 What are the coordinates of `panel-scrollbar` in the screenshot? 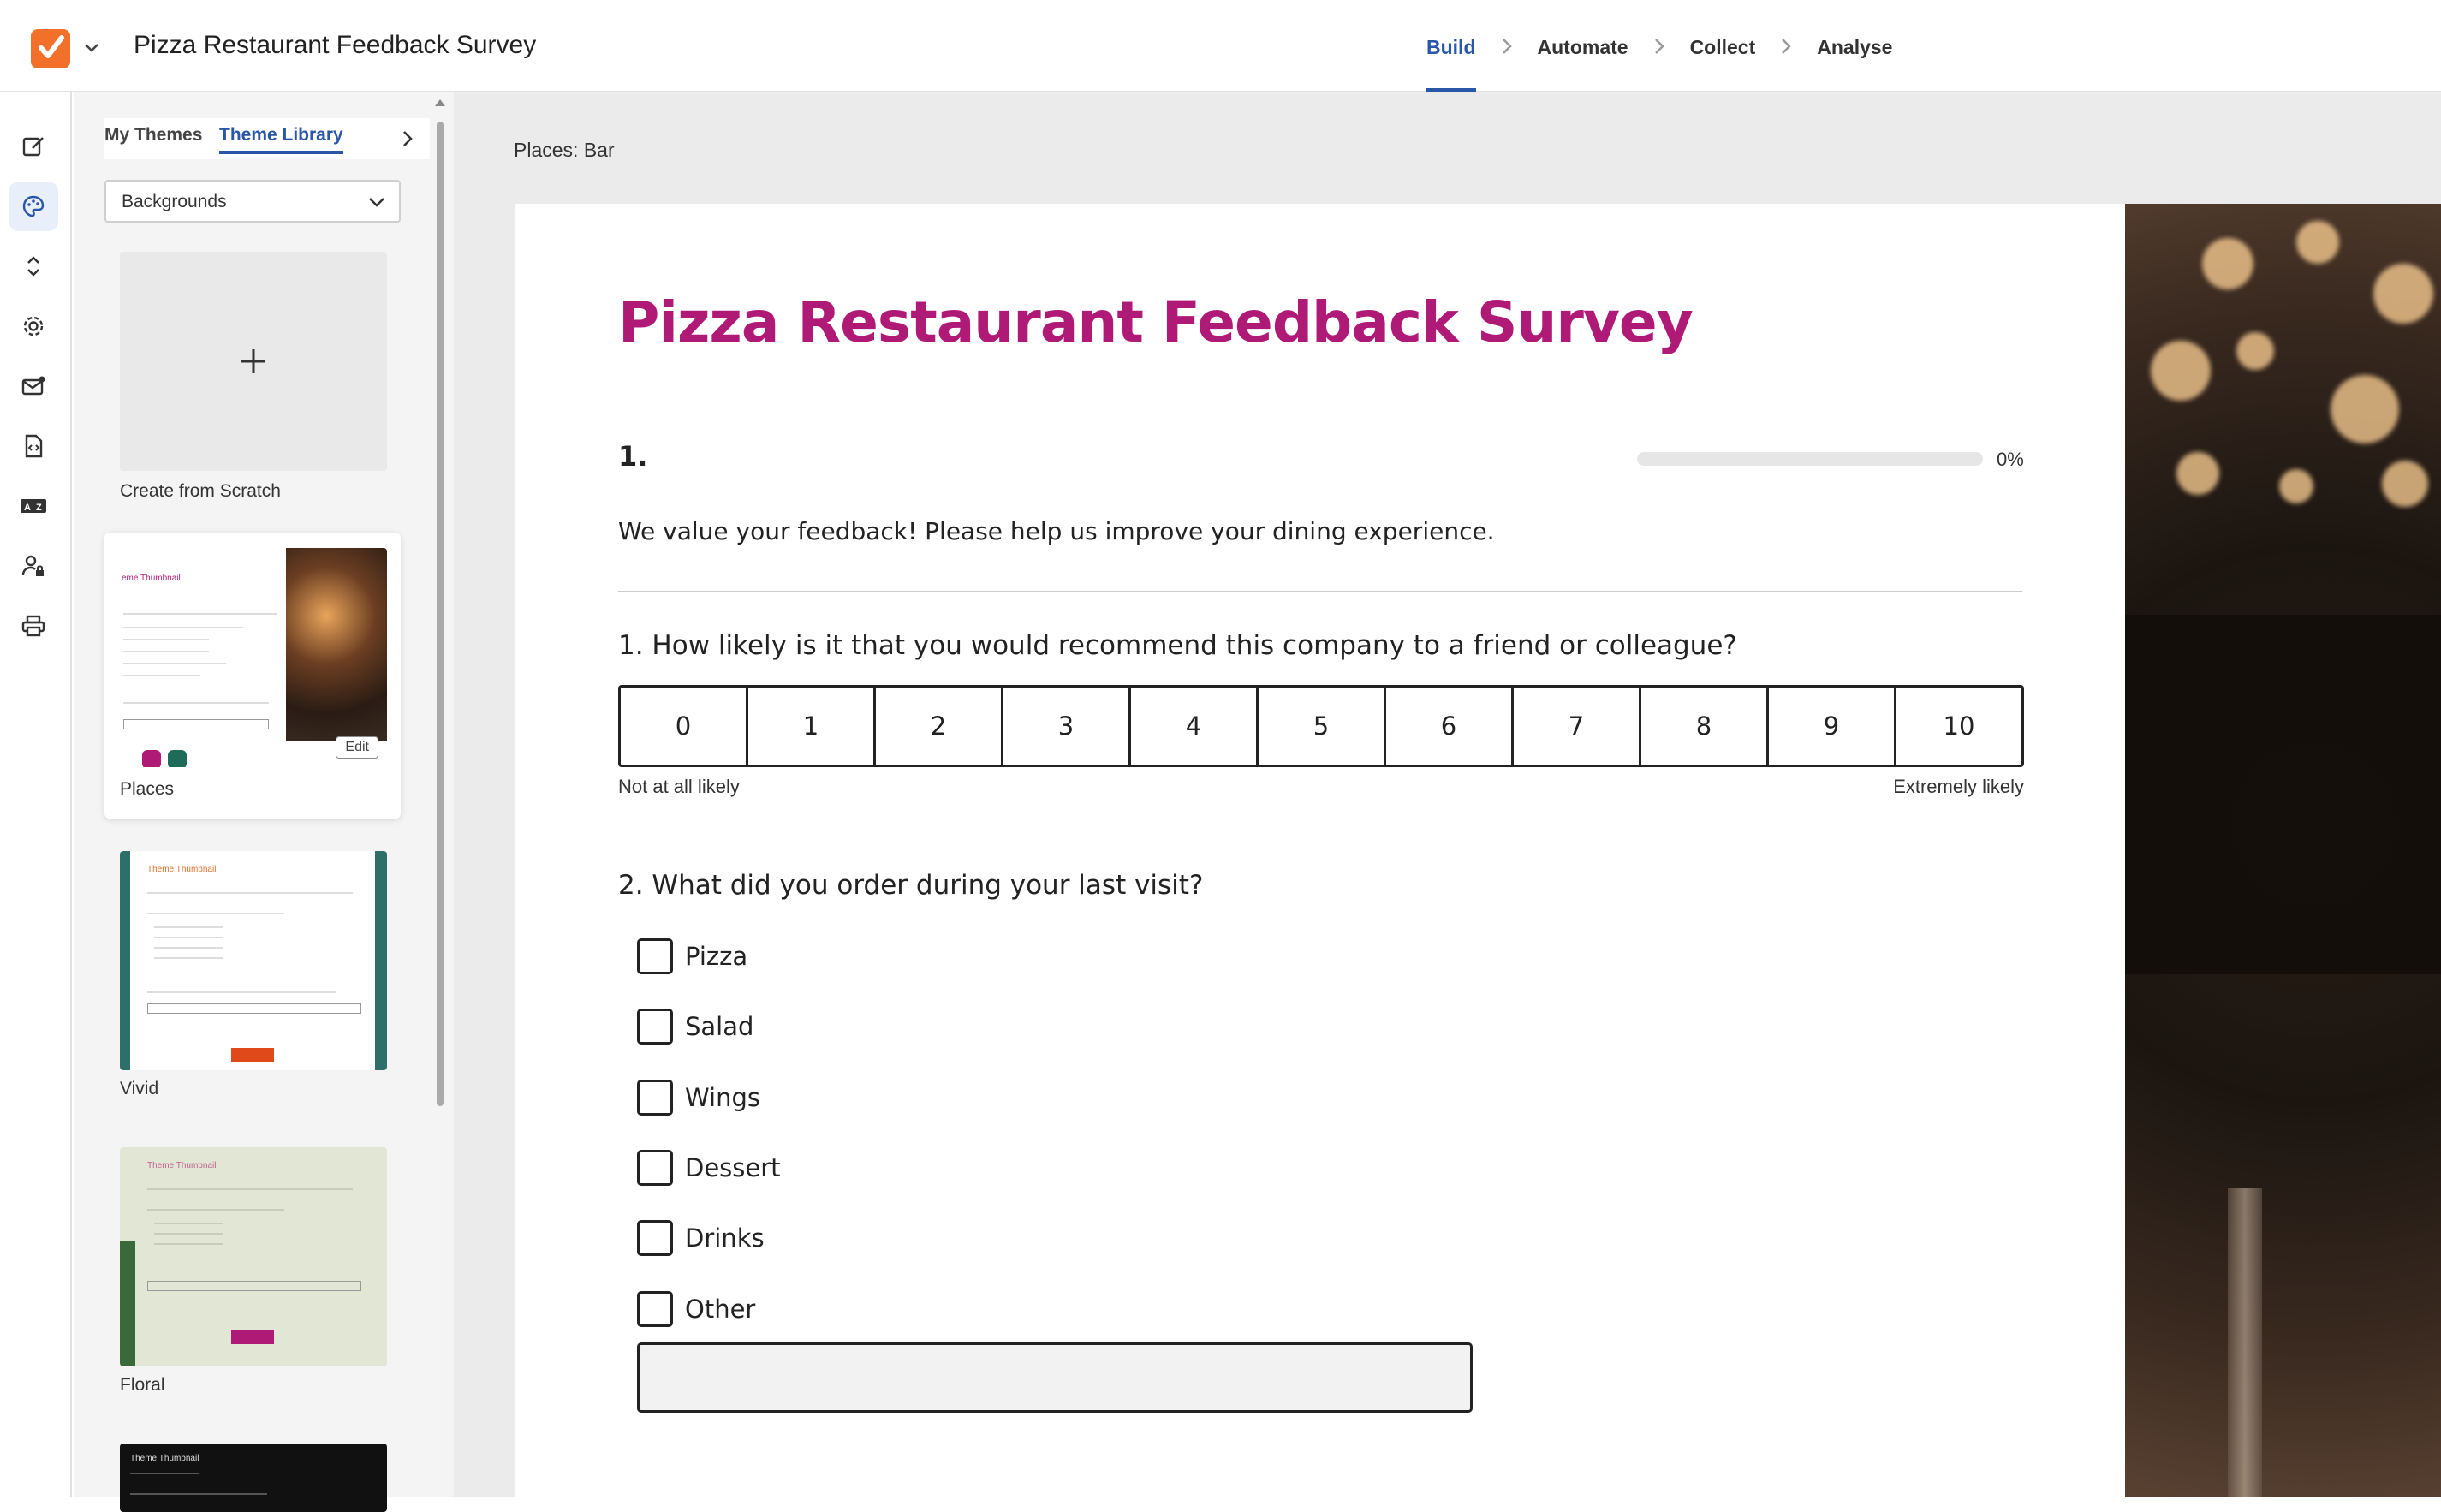 It's located at (439, 796).